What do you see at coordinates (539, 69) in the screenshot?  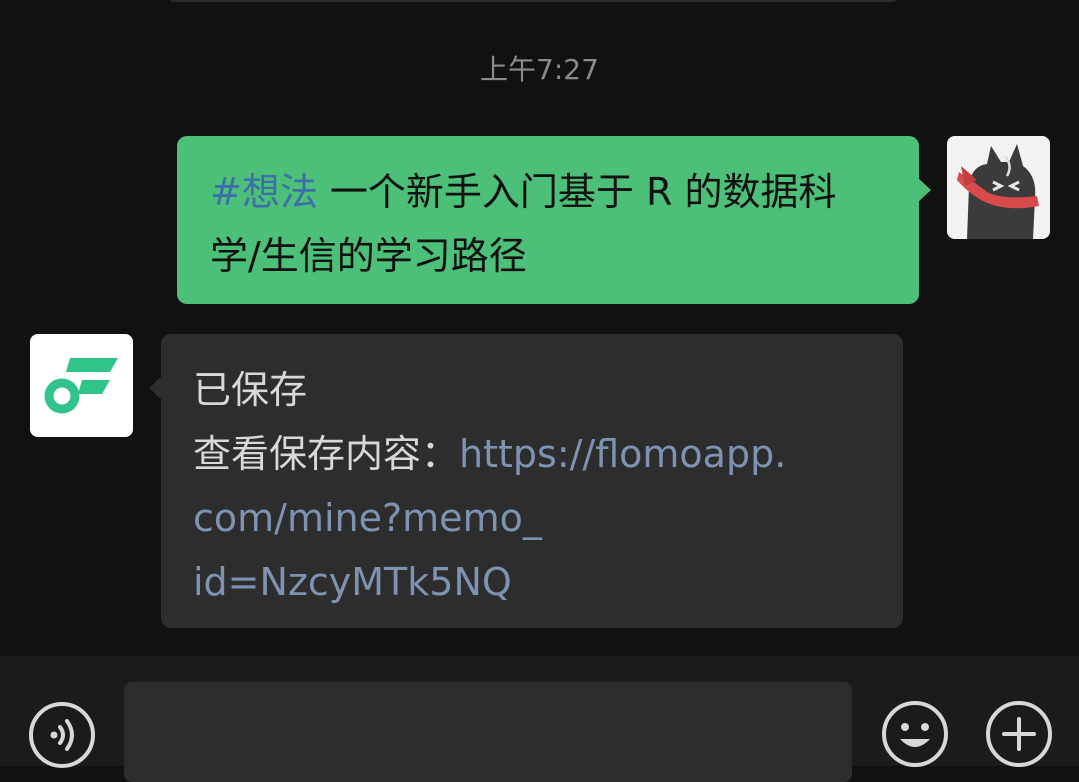 I see `message-timestamp: 上午7:27` at bounding box center [539, 69].